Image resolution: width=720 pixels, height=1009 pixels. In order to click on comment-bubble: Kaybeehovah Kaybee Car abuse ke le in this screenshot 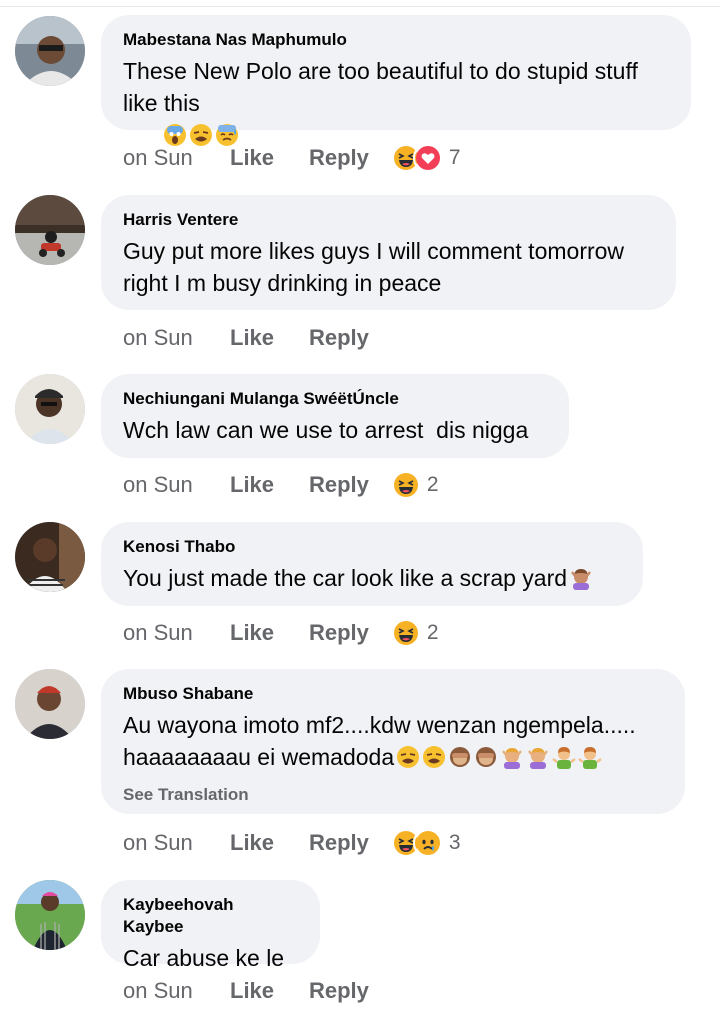, I will do `click(210, 925)`.